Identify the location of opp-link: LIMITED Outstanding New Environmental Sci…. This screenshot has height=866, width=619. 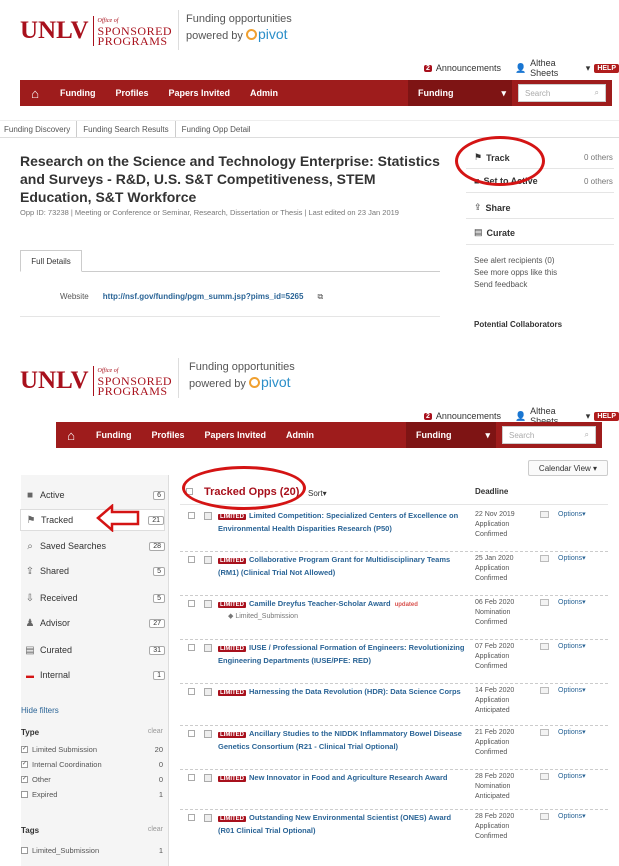
(343, 824).